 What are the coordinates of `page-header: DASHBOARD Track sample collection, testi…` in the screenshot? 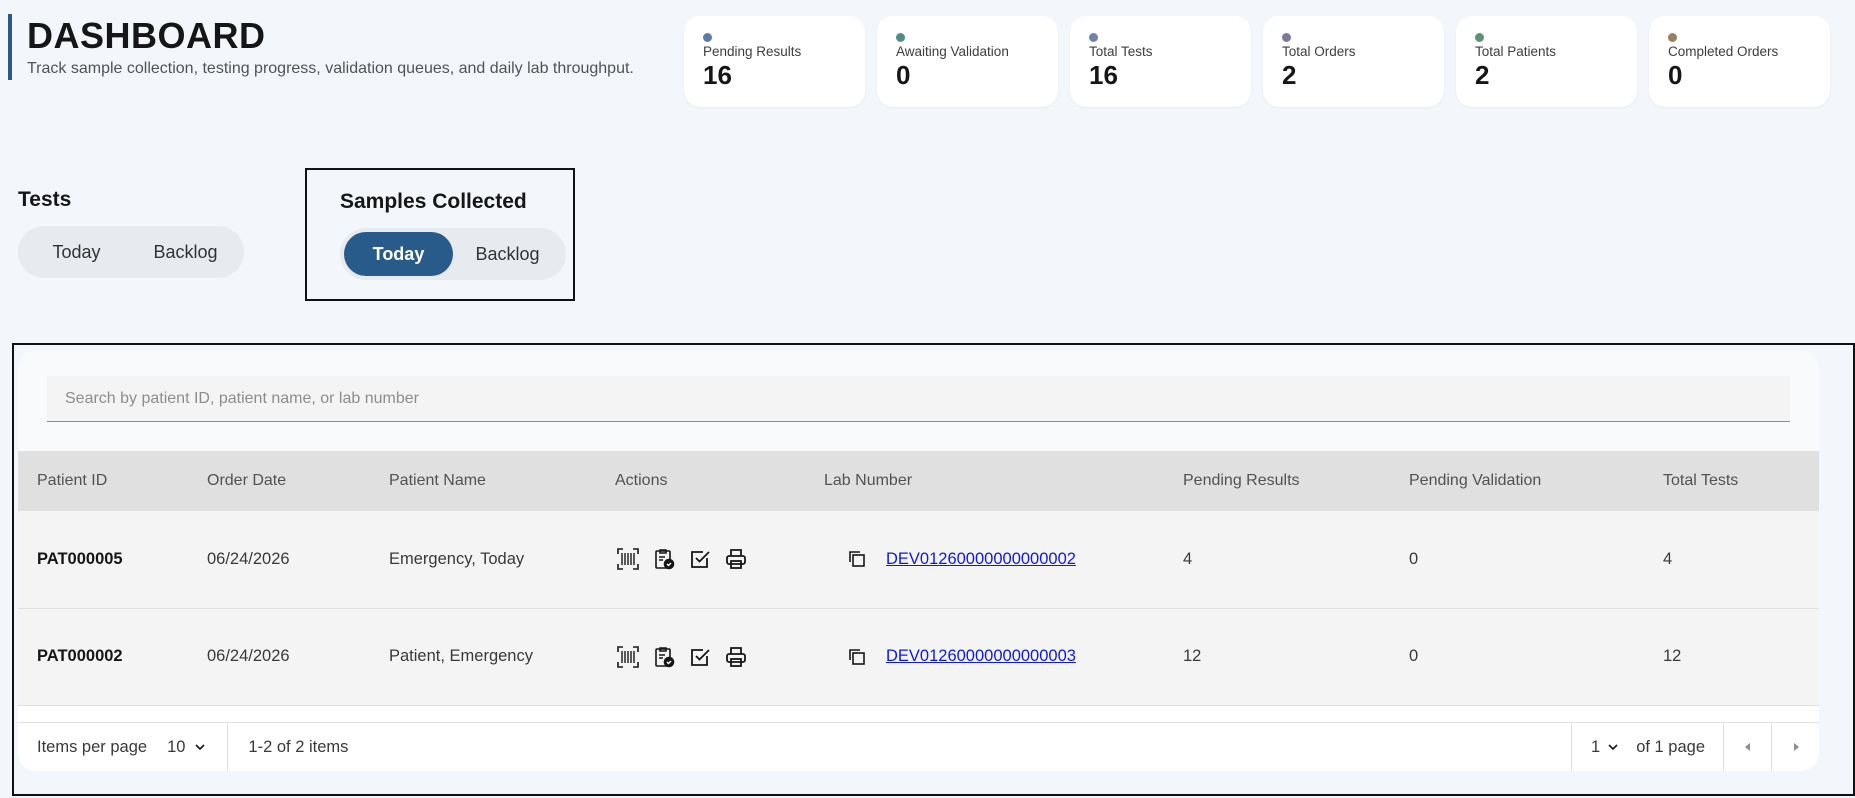 It's located at (321, 47).